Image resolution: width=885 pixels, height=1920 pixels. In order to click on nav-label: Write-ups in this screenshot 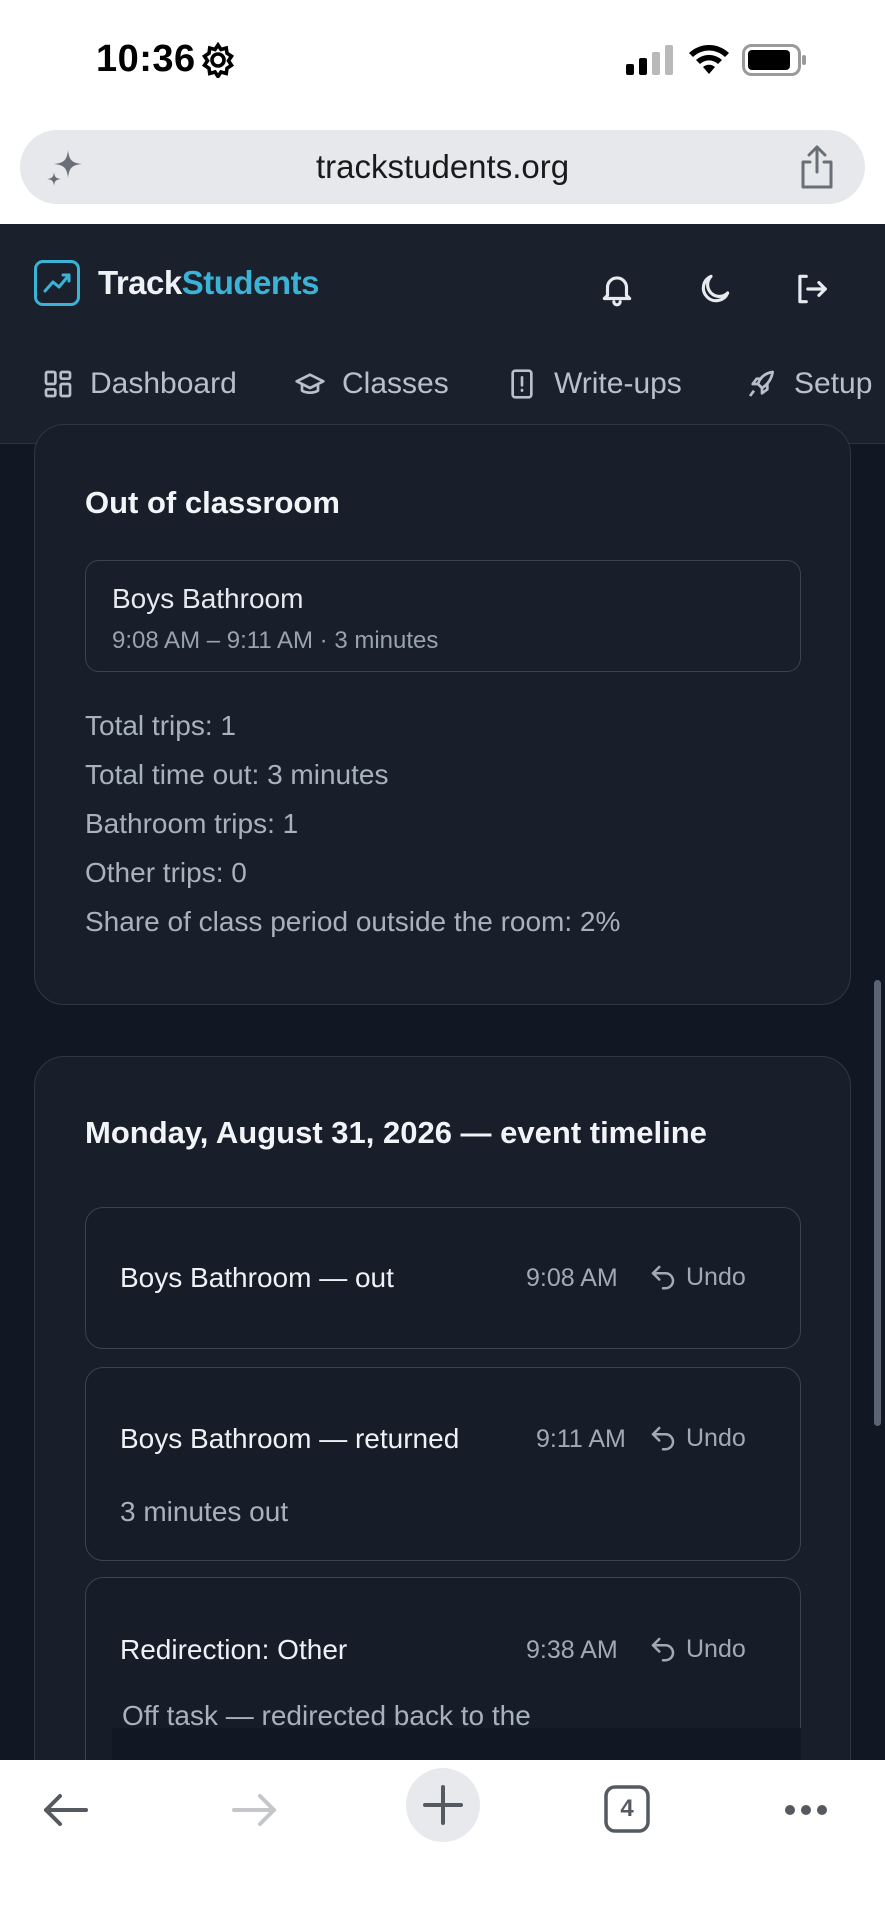, I will do `click(618, 383)`.